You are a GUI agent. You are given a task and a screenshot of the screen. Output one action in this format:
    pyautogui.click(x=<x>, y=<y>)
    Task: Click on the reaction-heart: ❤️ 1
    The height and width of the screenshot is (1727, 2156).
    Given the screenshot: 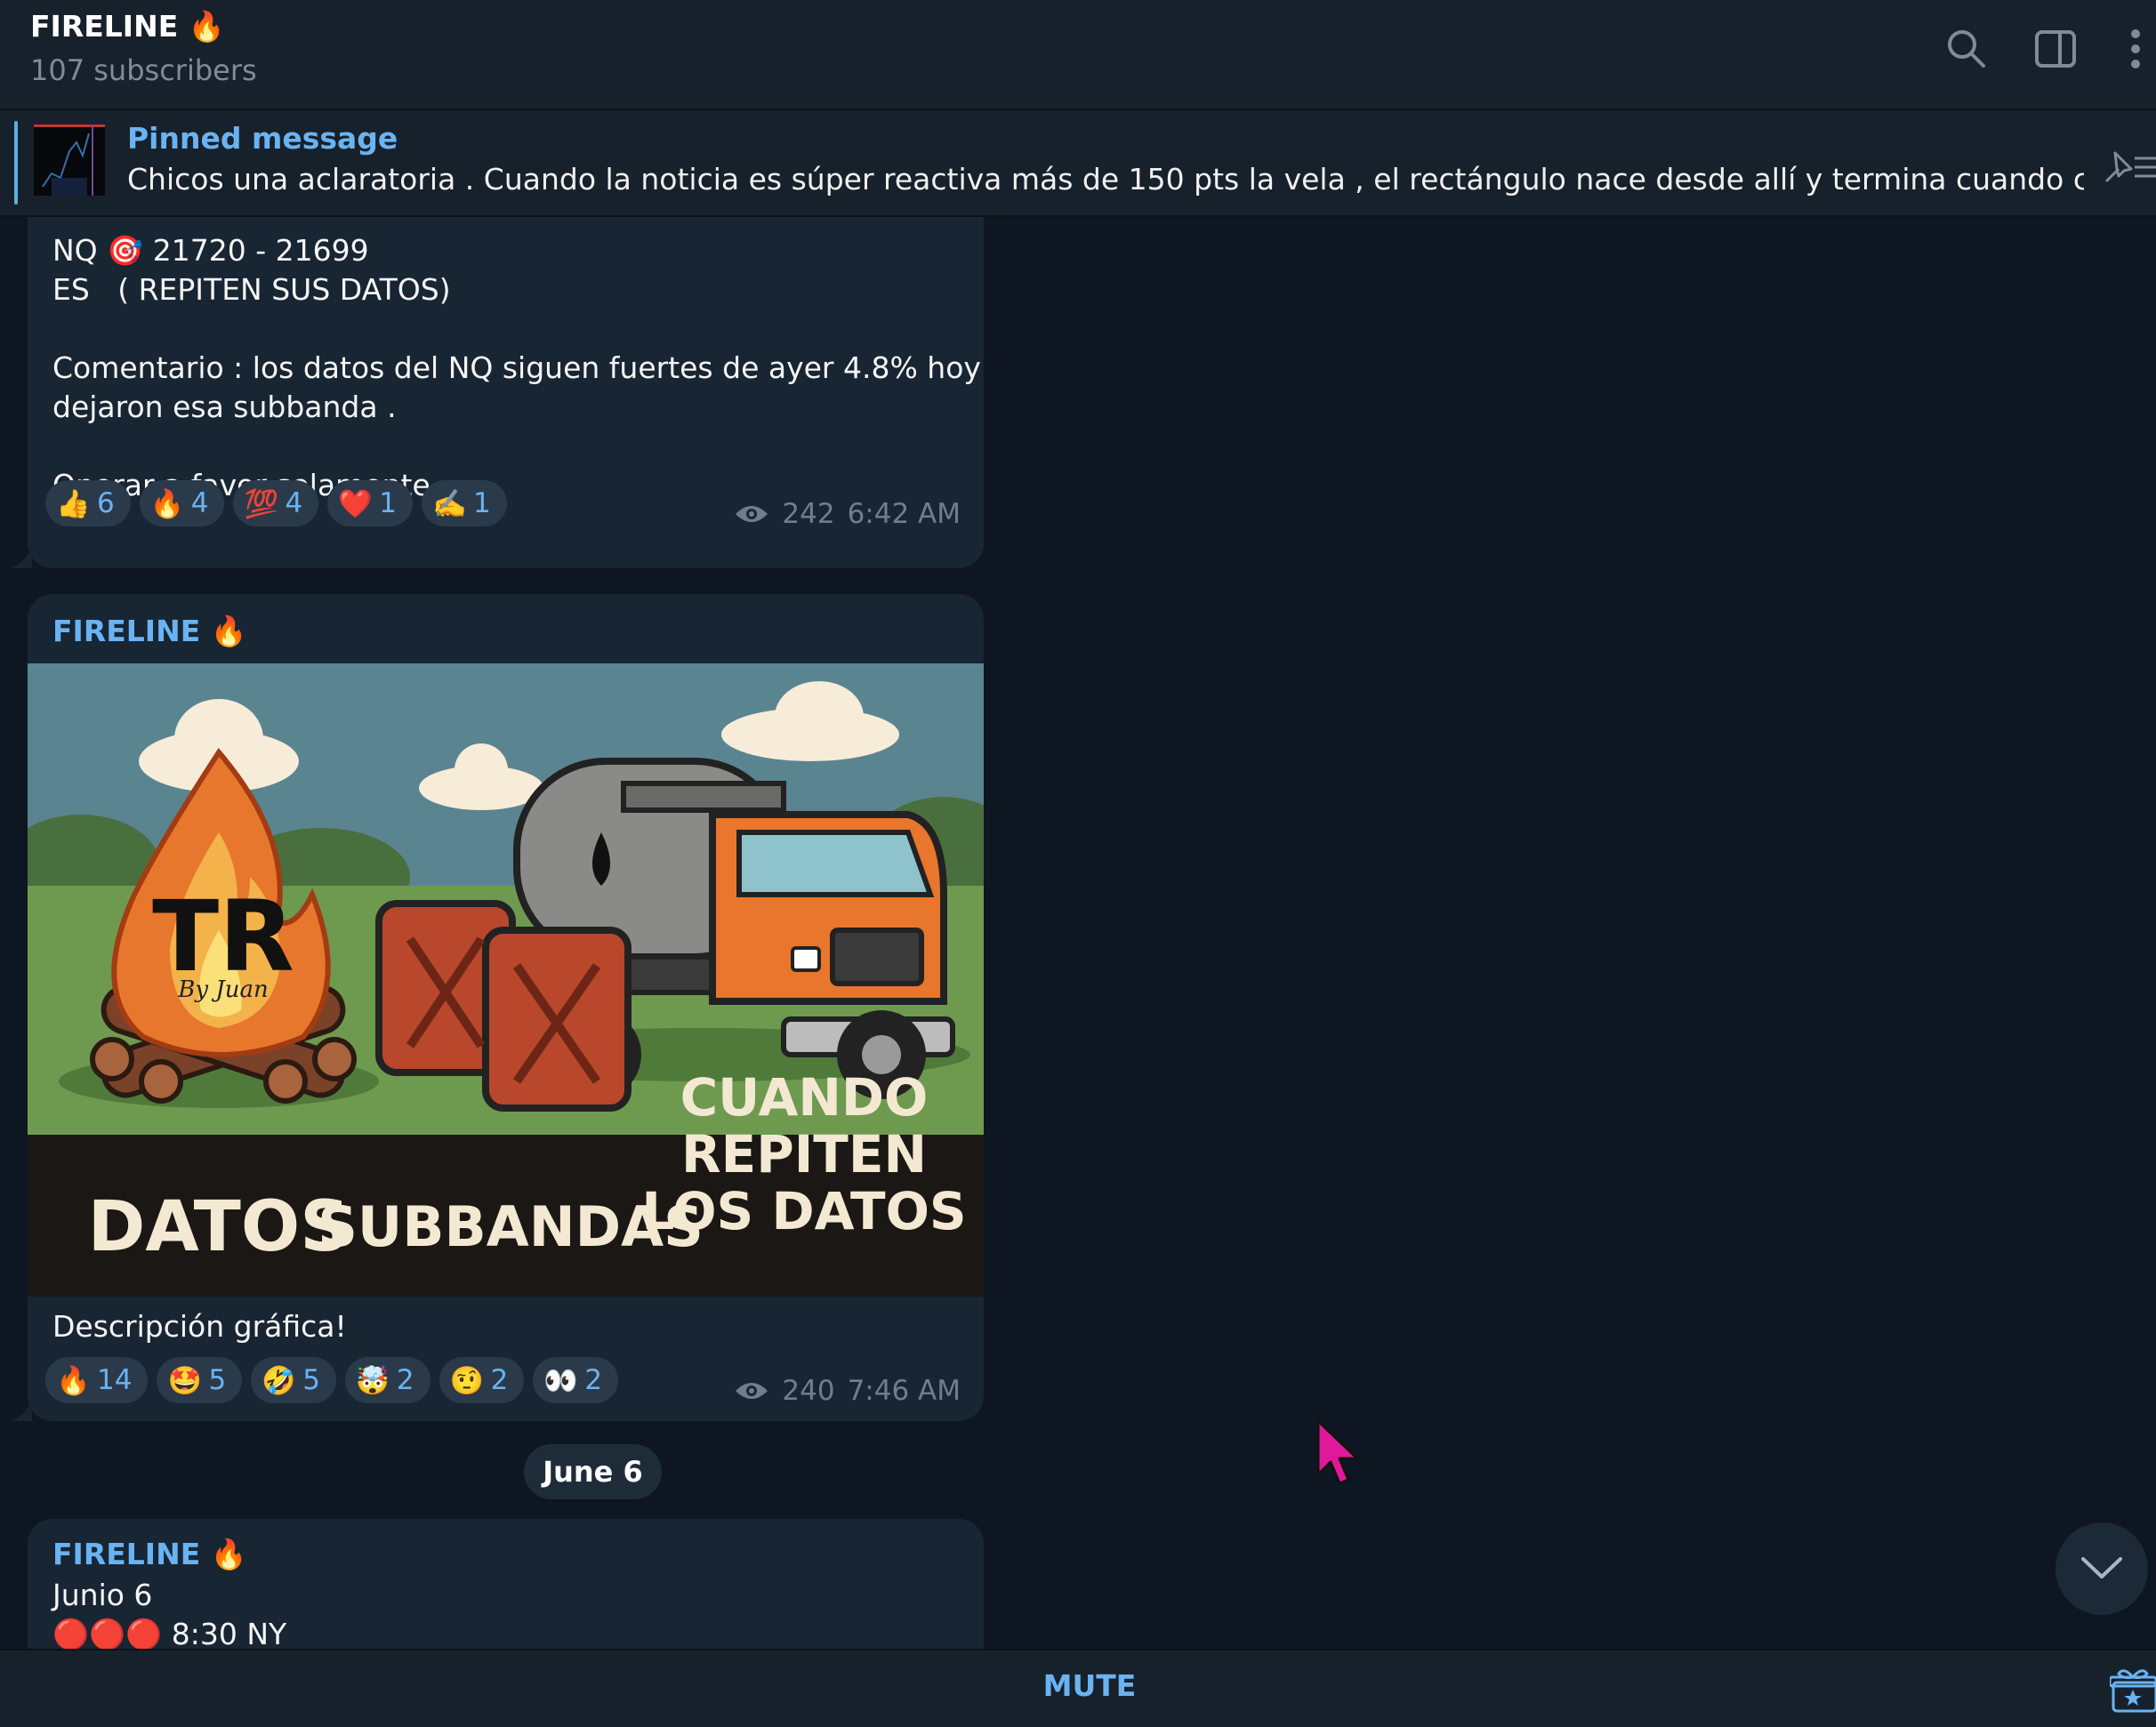 What is the action you would take?
    pyautogui.click(x=370, y=503)
    